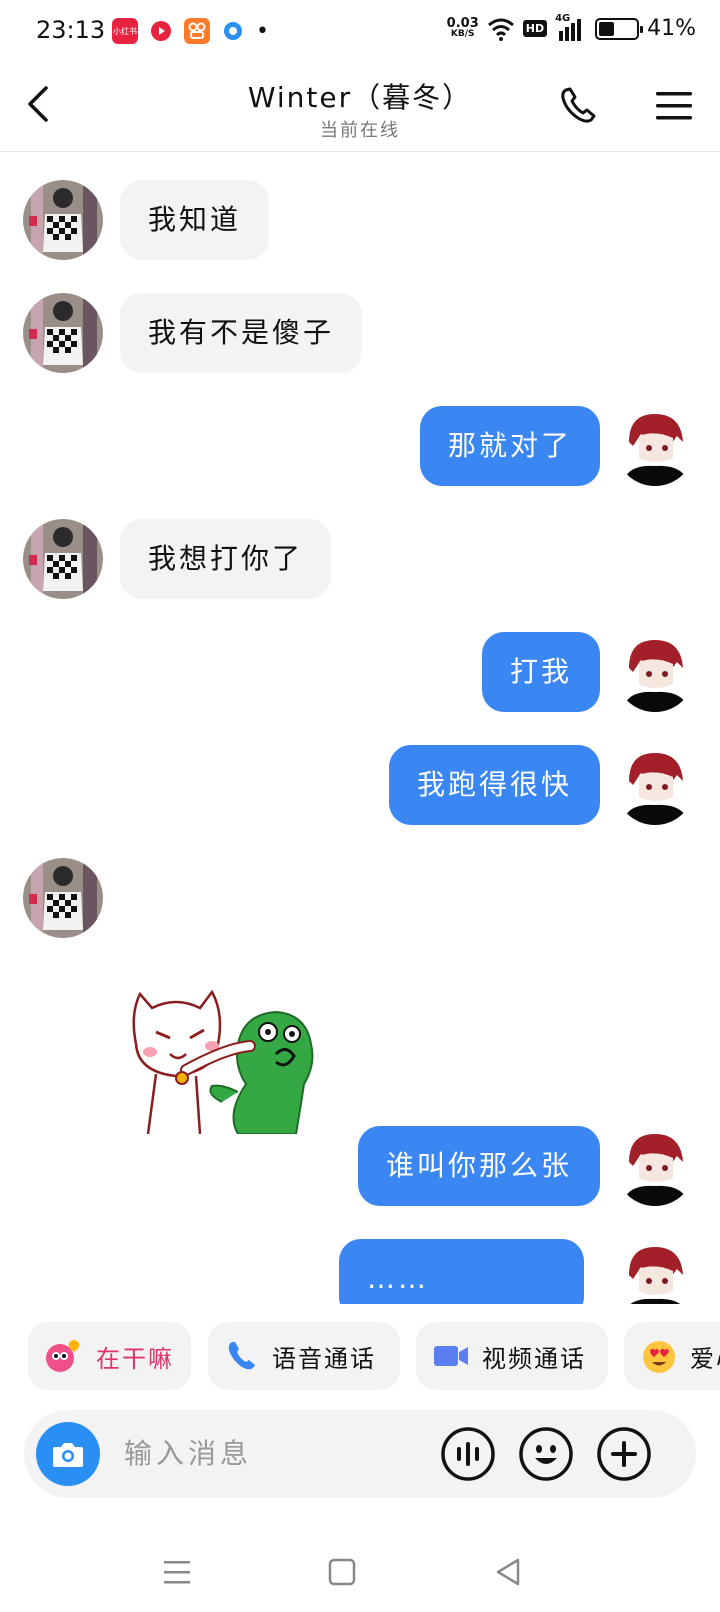  What do you see at coordinates (360, 785) in the screenshot?
I see `message-row: 我跑得很快` at bounding box center [360, 785].